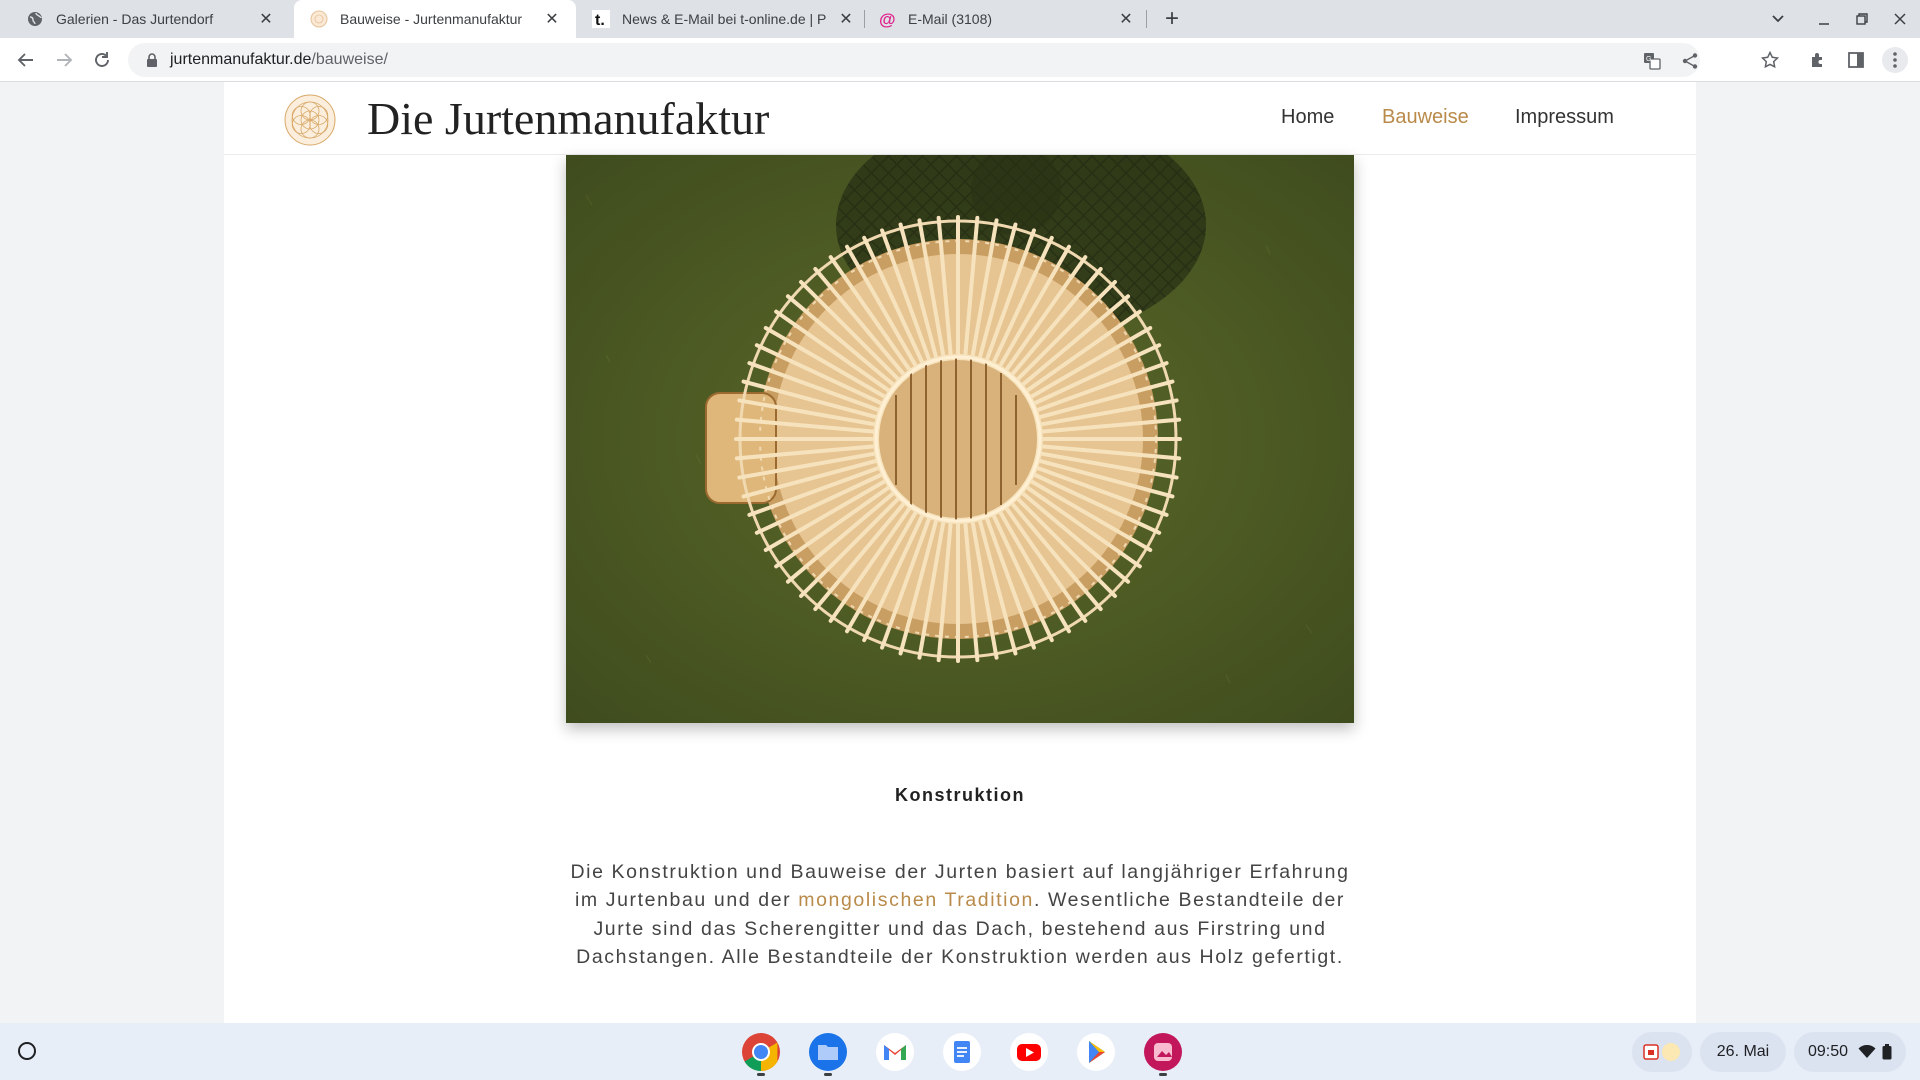  I want to click on svg-text: t., so click(600, 20).